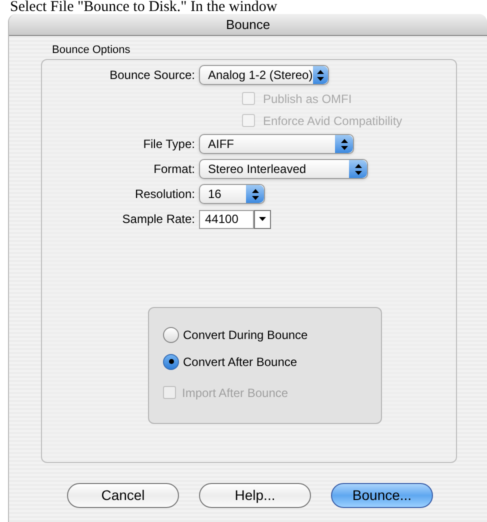 This screenshot has width=487, height=522. What do you see at coordinates (264, 75) in the screenshot?
I see `popup-menu: Analog 1-2 (Stereo)` at bounding box center [264, 75].